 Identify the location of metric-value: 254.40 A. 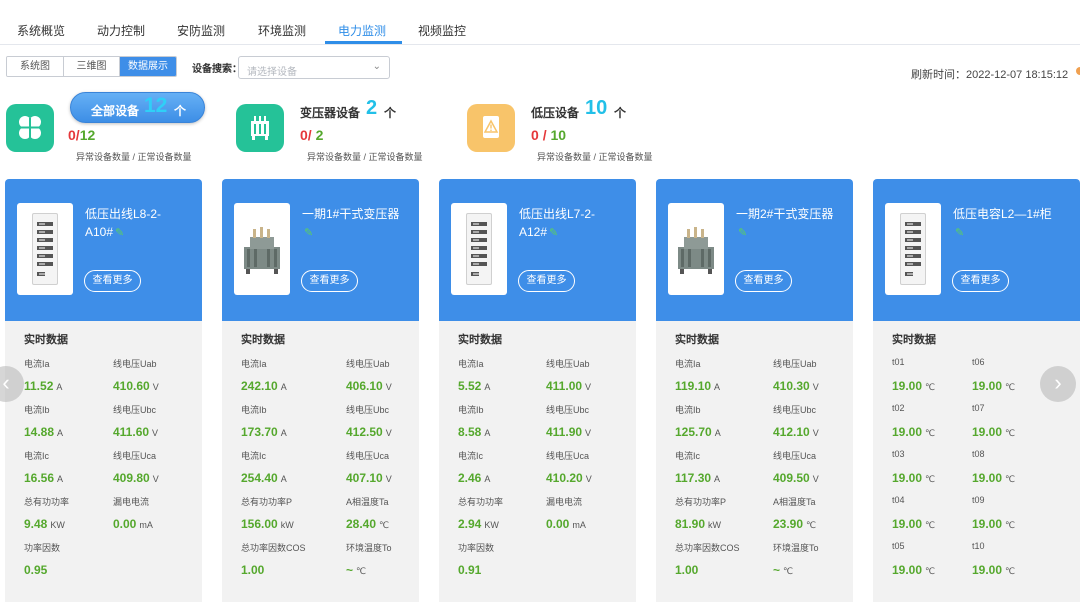
(264, 478).